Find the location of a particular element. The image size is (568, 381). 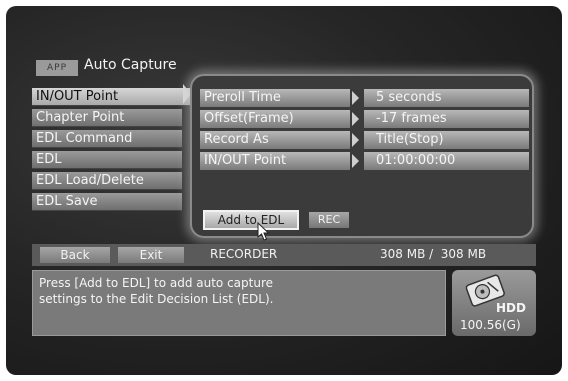

setting-label-preroll-time: Preroll Time is located at coordinates (275, 98).